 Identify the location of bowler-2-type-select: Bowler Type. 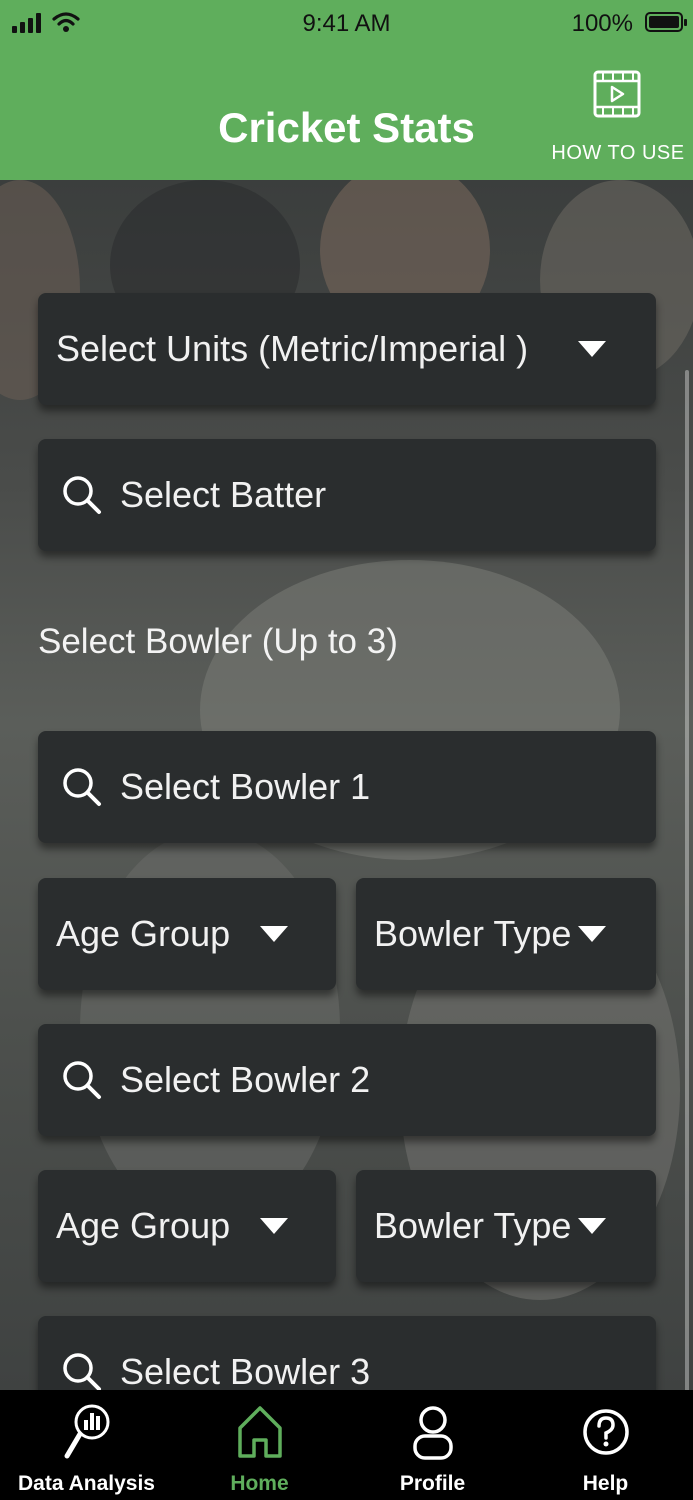
(506, 1226).